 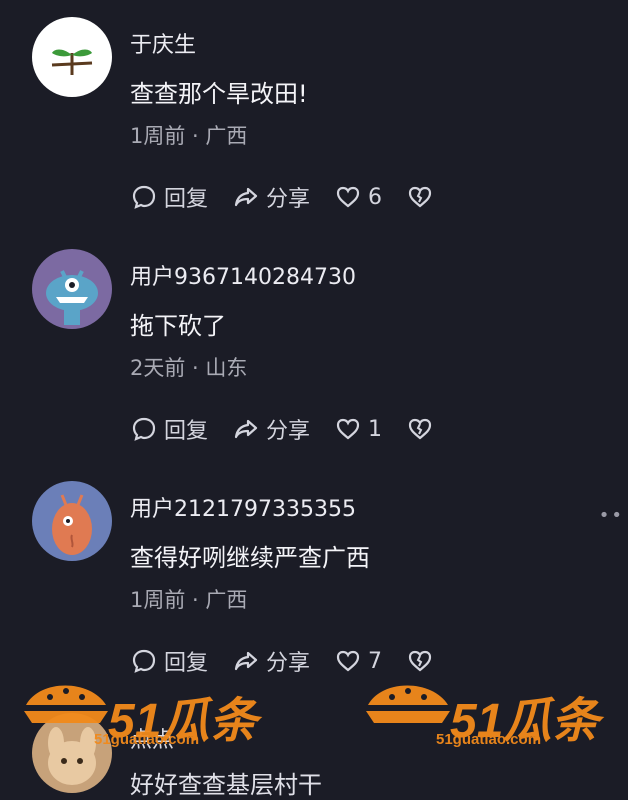 I want to click on like-button: 6, so click(x=358, y=197).